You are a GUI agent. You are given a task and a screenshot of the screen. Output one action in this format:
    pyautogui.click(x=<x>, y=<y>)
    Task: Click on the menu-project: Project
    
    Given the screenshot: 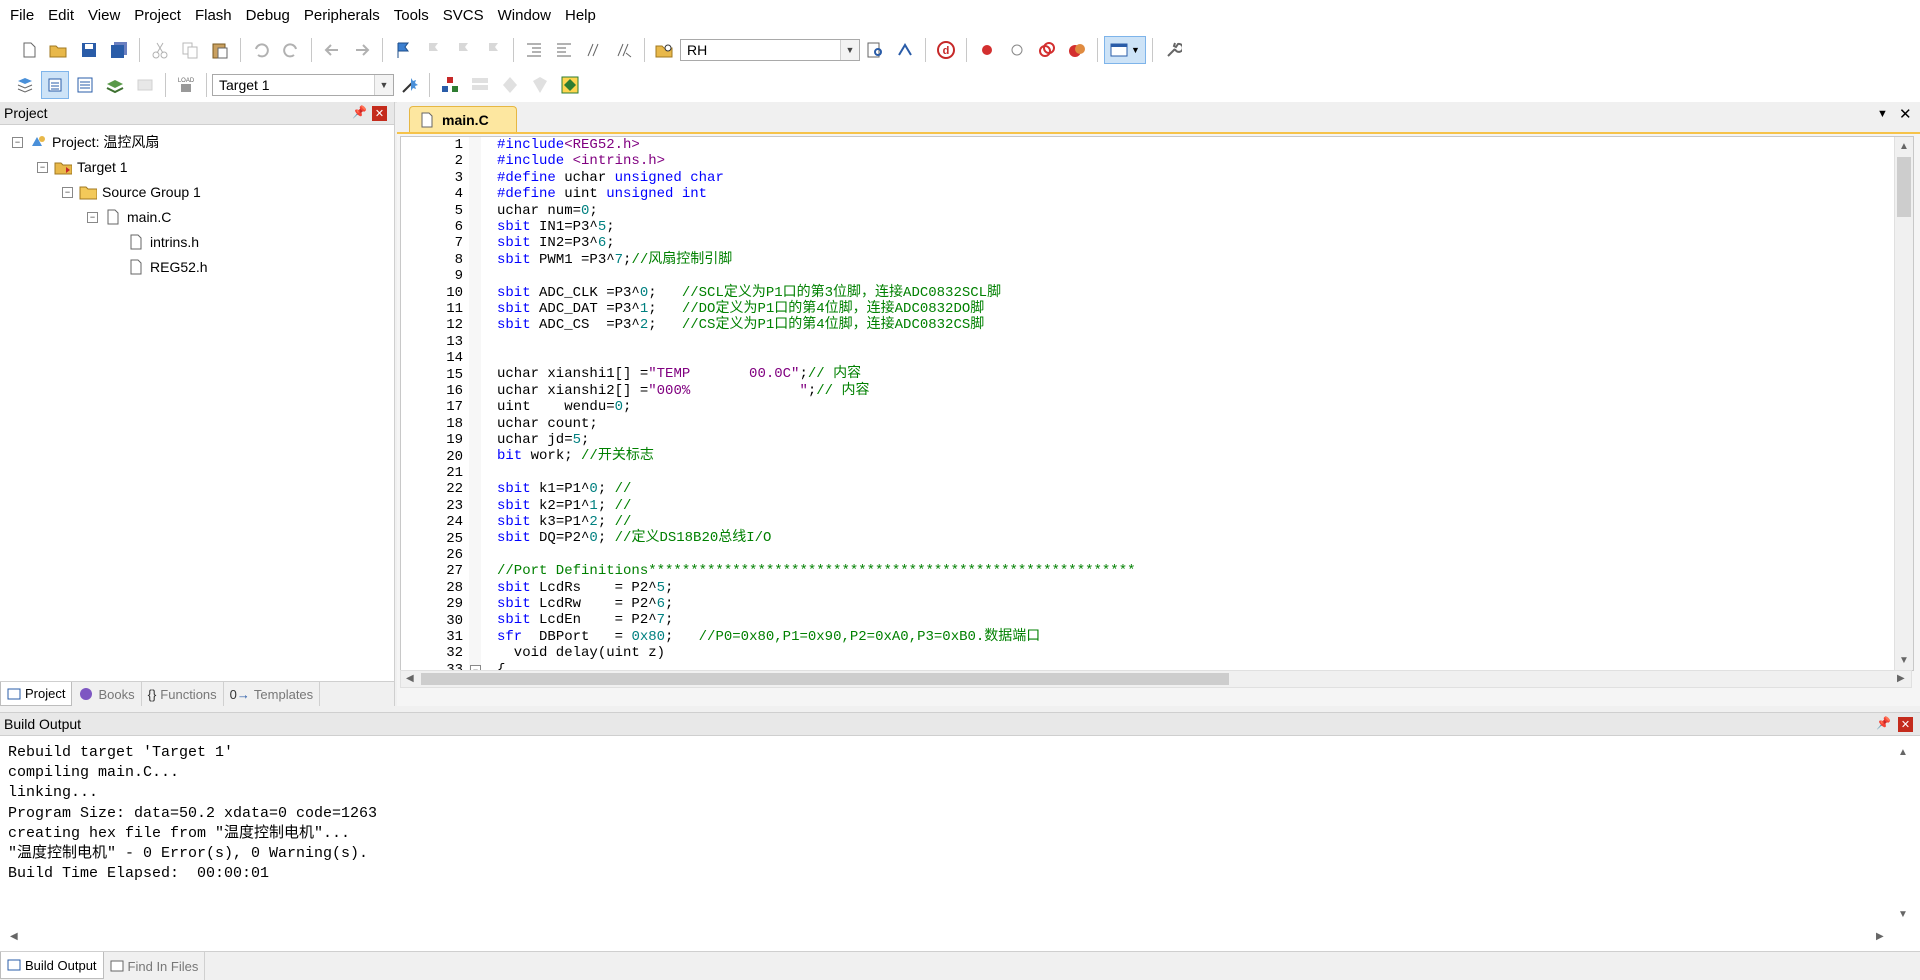 What is the action you would take?
    pyautogui.click(x=157, y=16)
    